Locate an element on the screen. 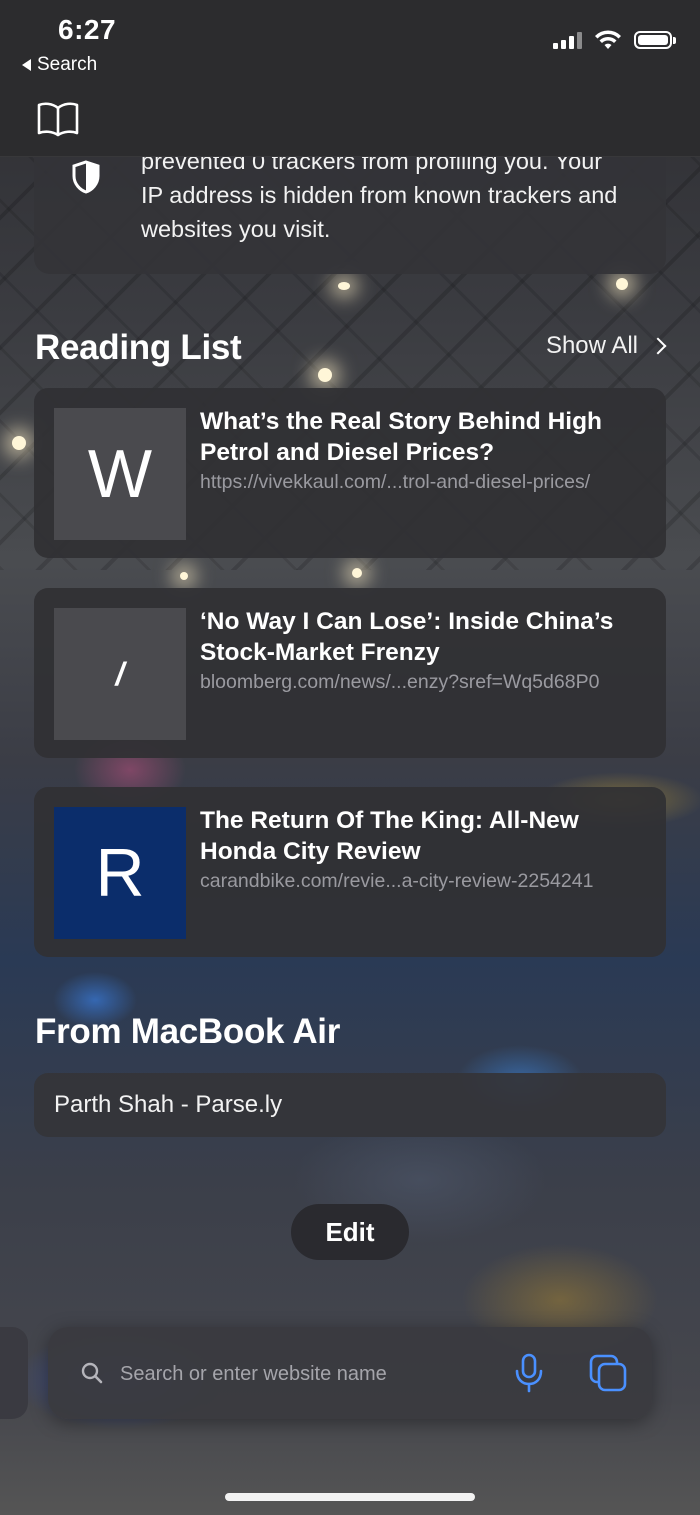  show-all-button: Show All is located at coordinates (606, 346).